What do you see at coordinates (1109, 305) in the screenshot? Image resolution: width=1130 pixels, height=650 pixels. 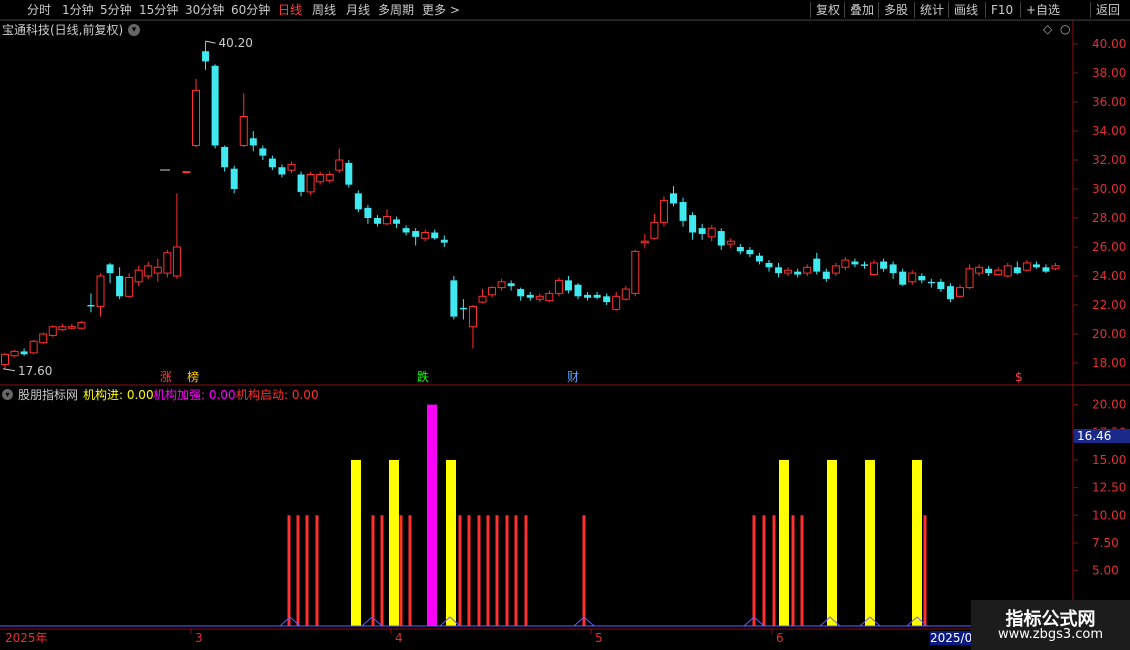 I see `price-tick-label: 22.00` at bounding box center [1109, 305].